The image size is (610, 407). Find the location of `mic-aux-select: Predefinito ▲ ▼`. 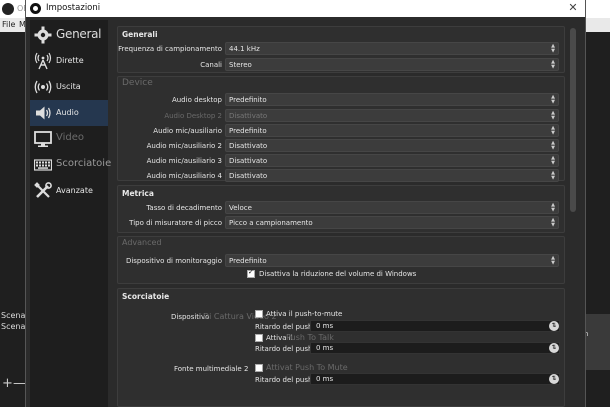

mic-aux-select: Predefinito ▲ ▼ is located at coordinates (392, 130).